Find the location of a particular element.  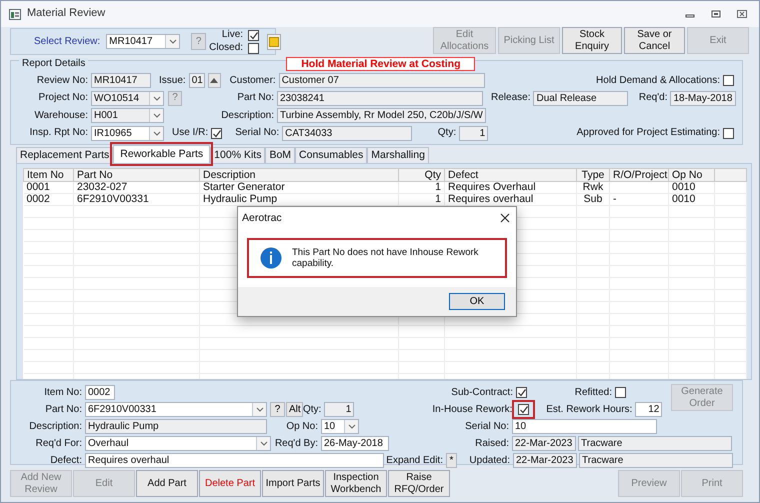

column-header: Description is located at coordinates (299, 175).